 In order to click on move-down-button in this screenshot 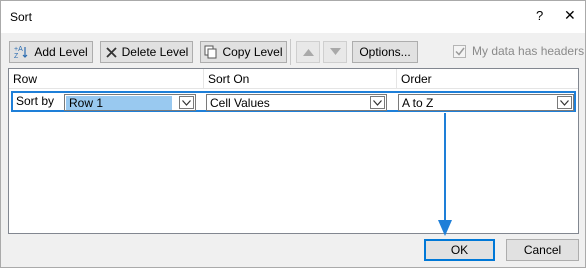, I will do `click(335, 52)`.